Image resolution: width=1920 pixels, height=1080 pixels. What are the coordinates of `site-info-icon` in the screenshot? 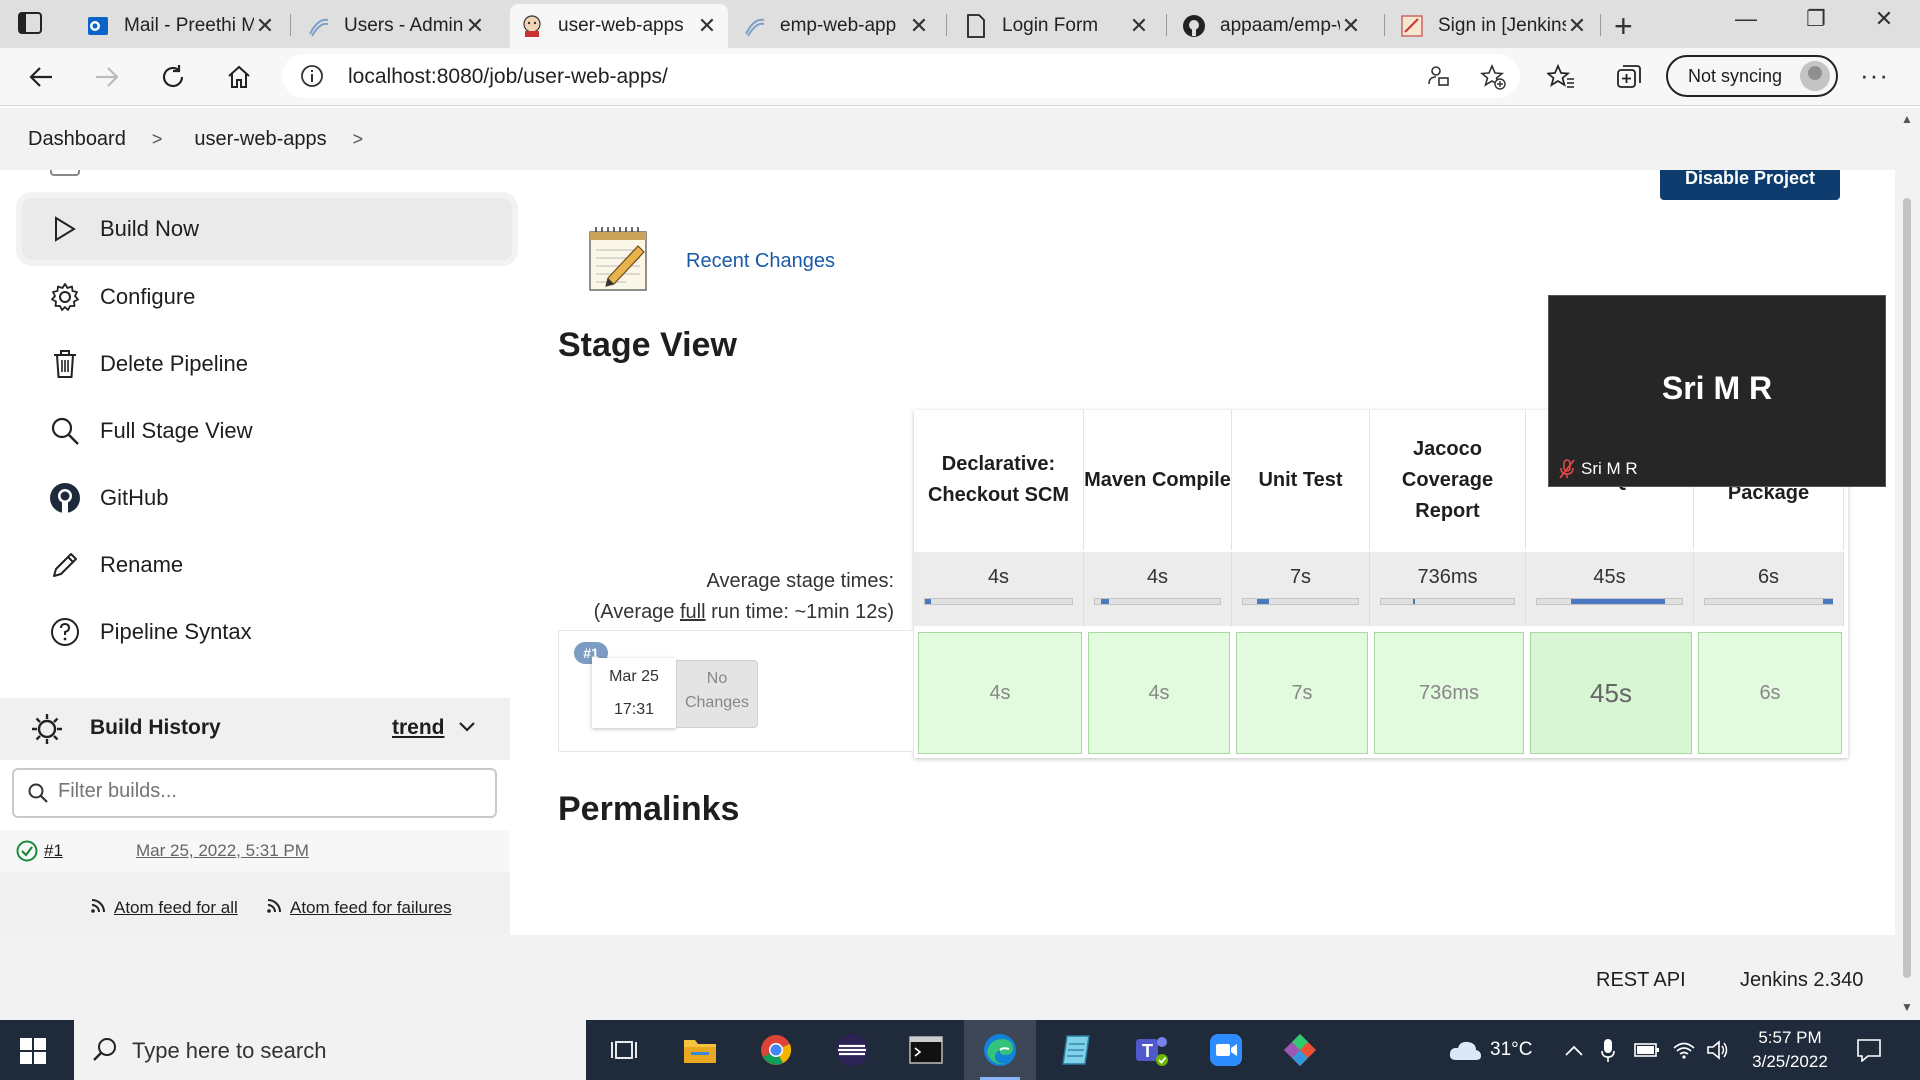 It's located at (312, 78).